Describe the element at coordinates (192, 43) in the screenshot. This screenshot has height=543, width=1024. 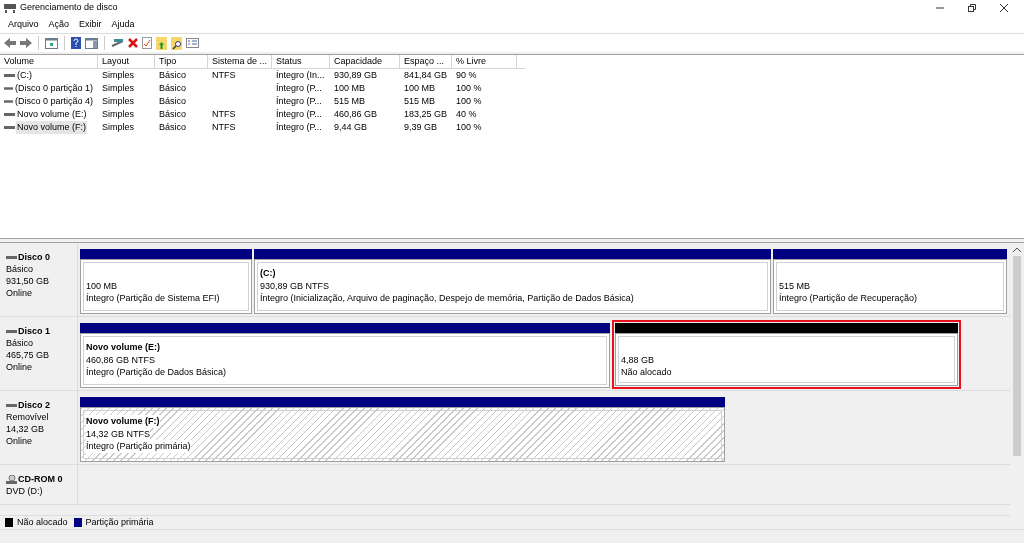
I see `list-icon` at that location.